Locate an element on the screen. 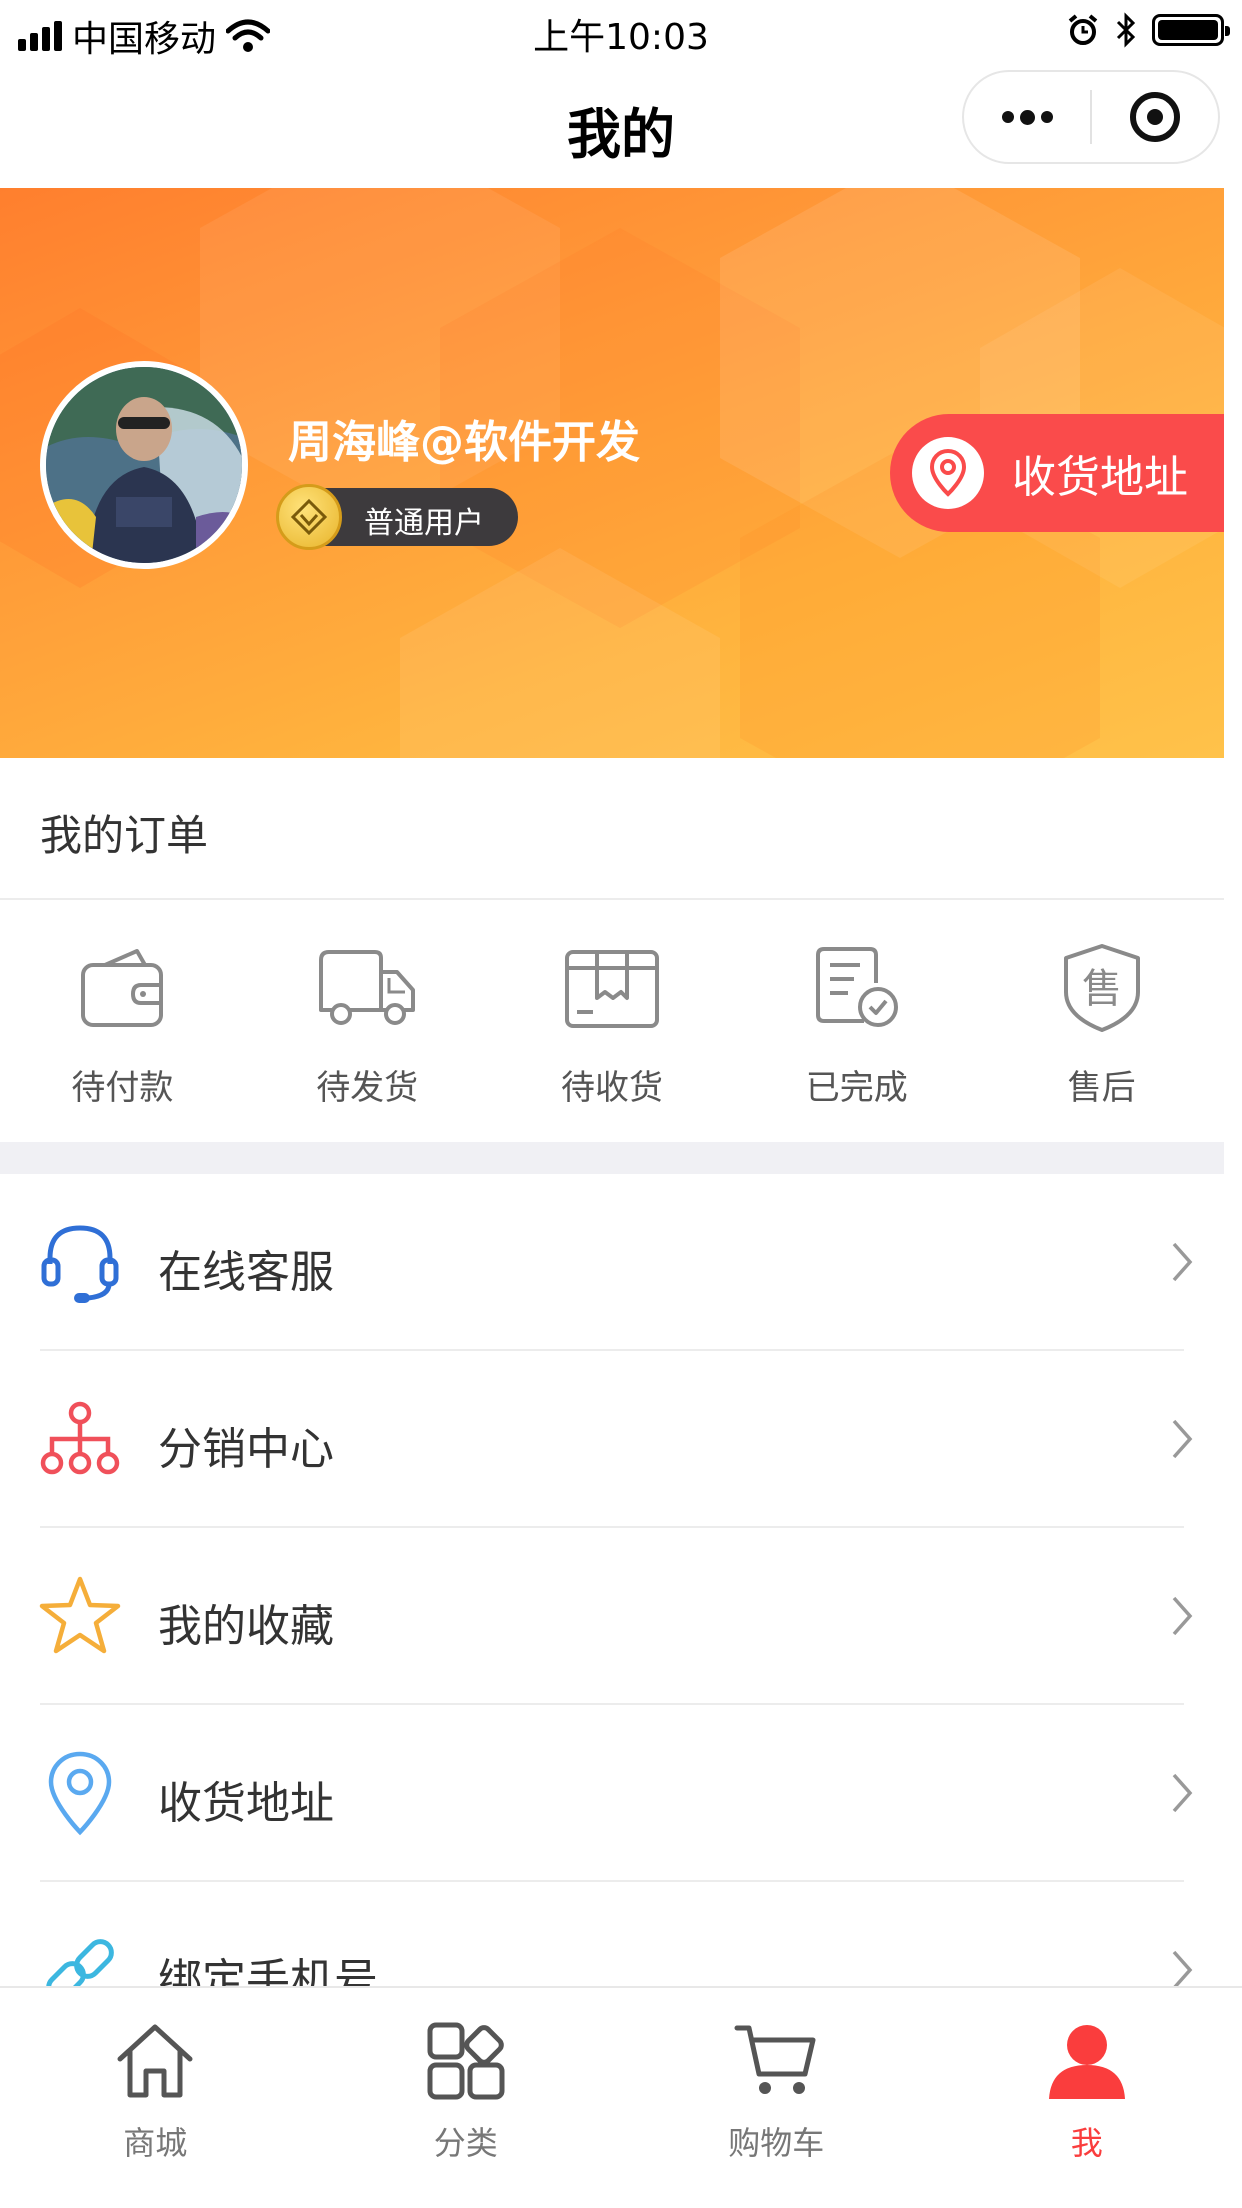 This screenshot has height=2208, width=1242. menu-item-label: 我的收藏 is located at coordinates (246, 1626).